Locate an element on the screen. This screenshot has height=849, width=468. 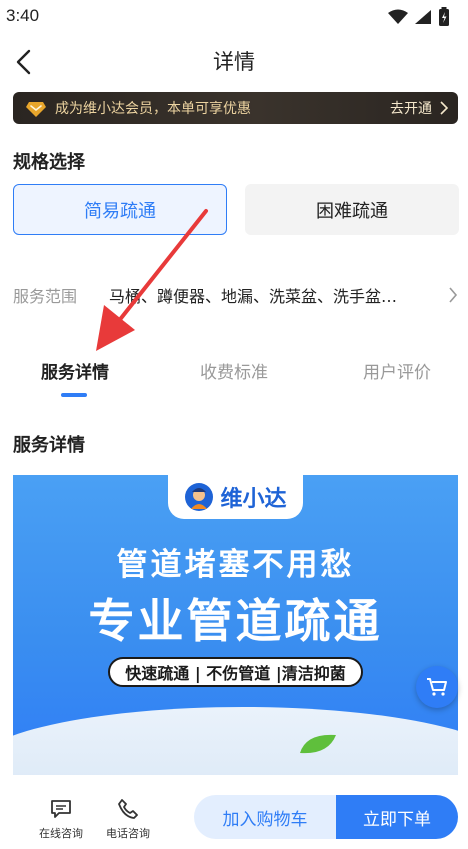
status-icons is located at coordinates (419, 17).